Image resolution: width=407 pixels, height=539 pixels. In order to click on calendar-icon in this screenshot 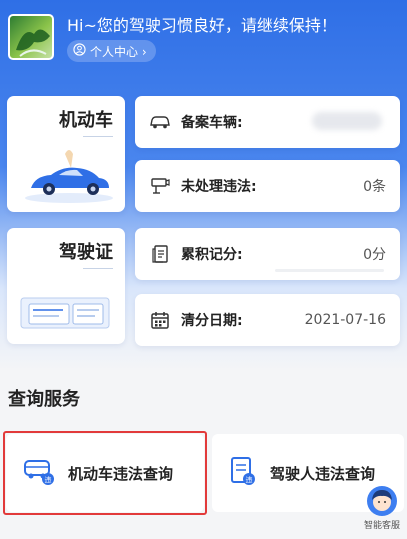, I will do `click(160, 320)`.